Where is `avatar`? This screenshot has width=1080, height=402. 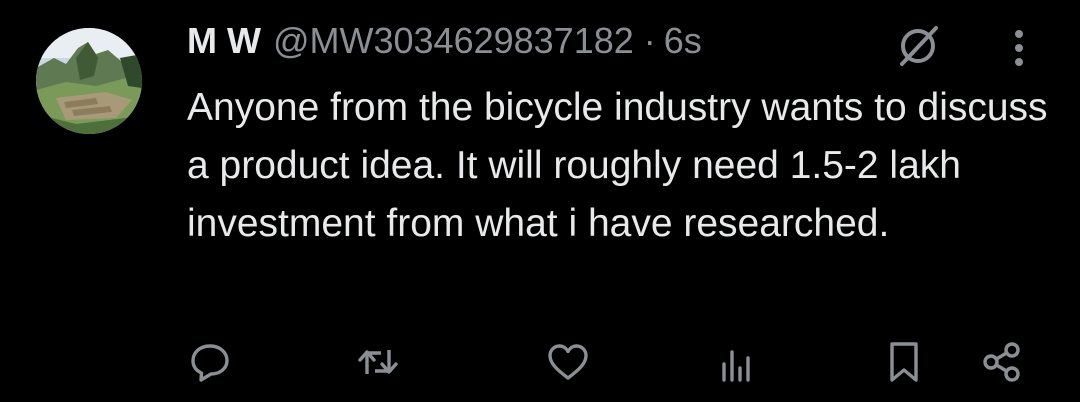 avatar is located at coordinates (89, 81).